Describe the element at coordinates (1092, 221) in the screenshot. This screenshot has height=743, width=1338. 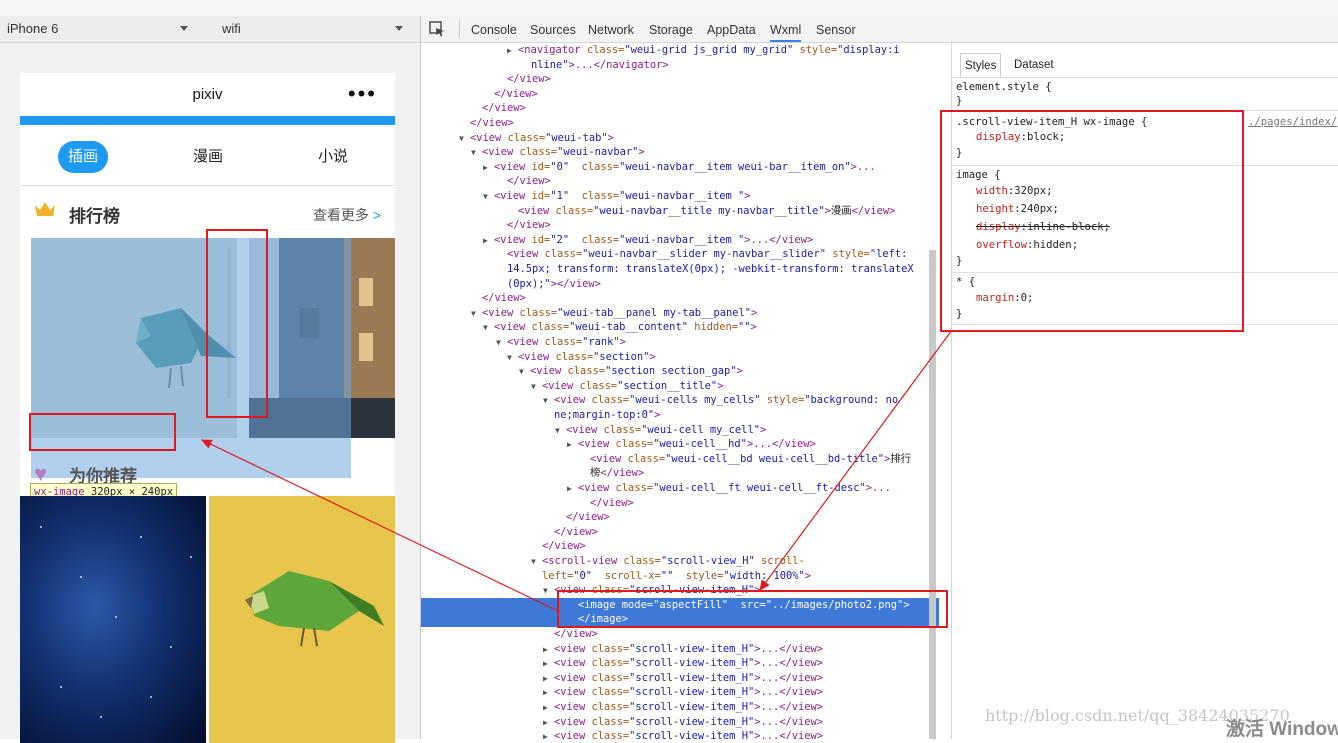
I see `annotation-box-style-rules` at that location.